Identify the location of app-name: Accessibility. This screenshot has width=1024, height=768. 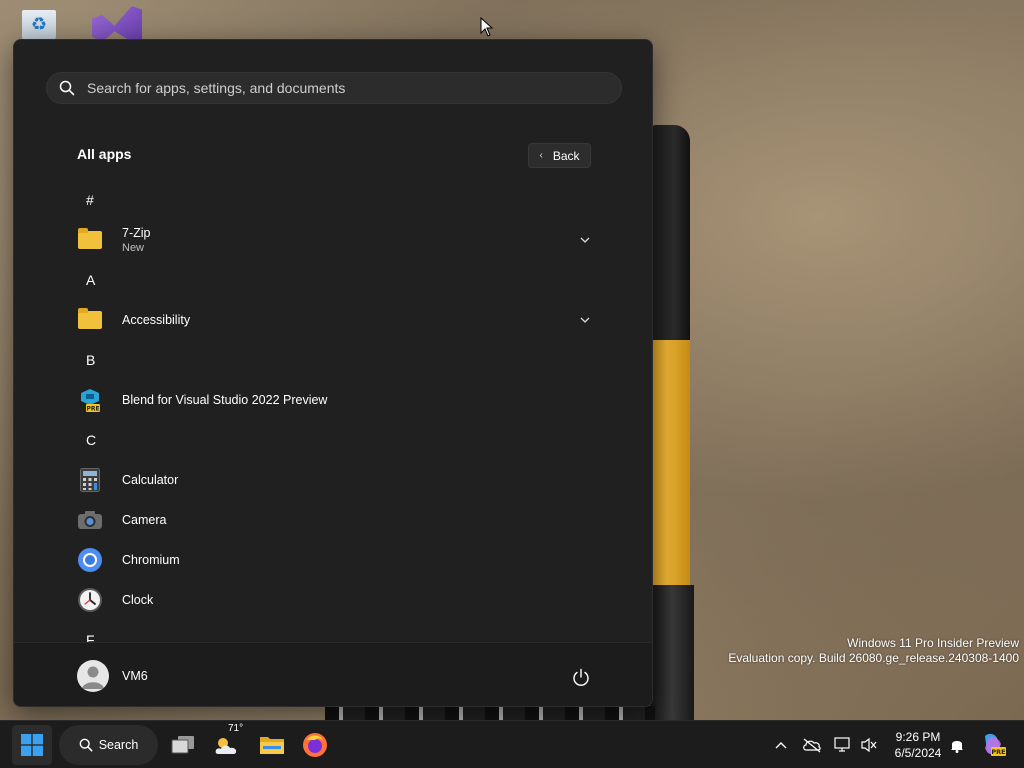
(156, 320).